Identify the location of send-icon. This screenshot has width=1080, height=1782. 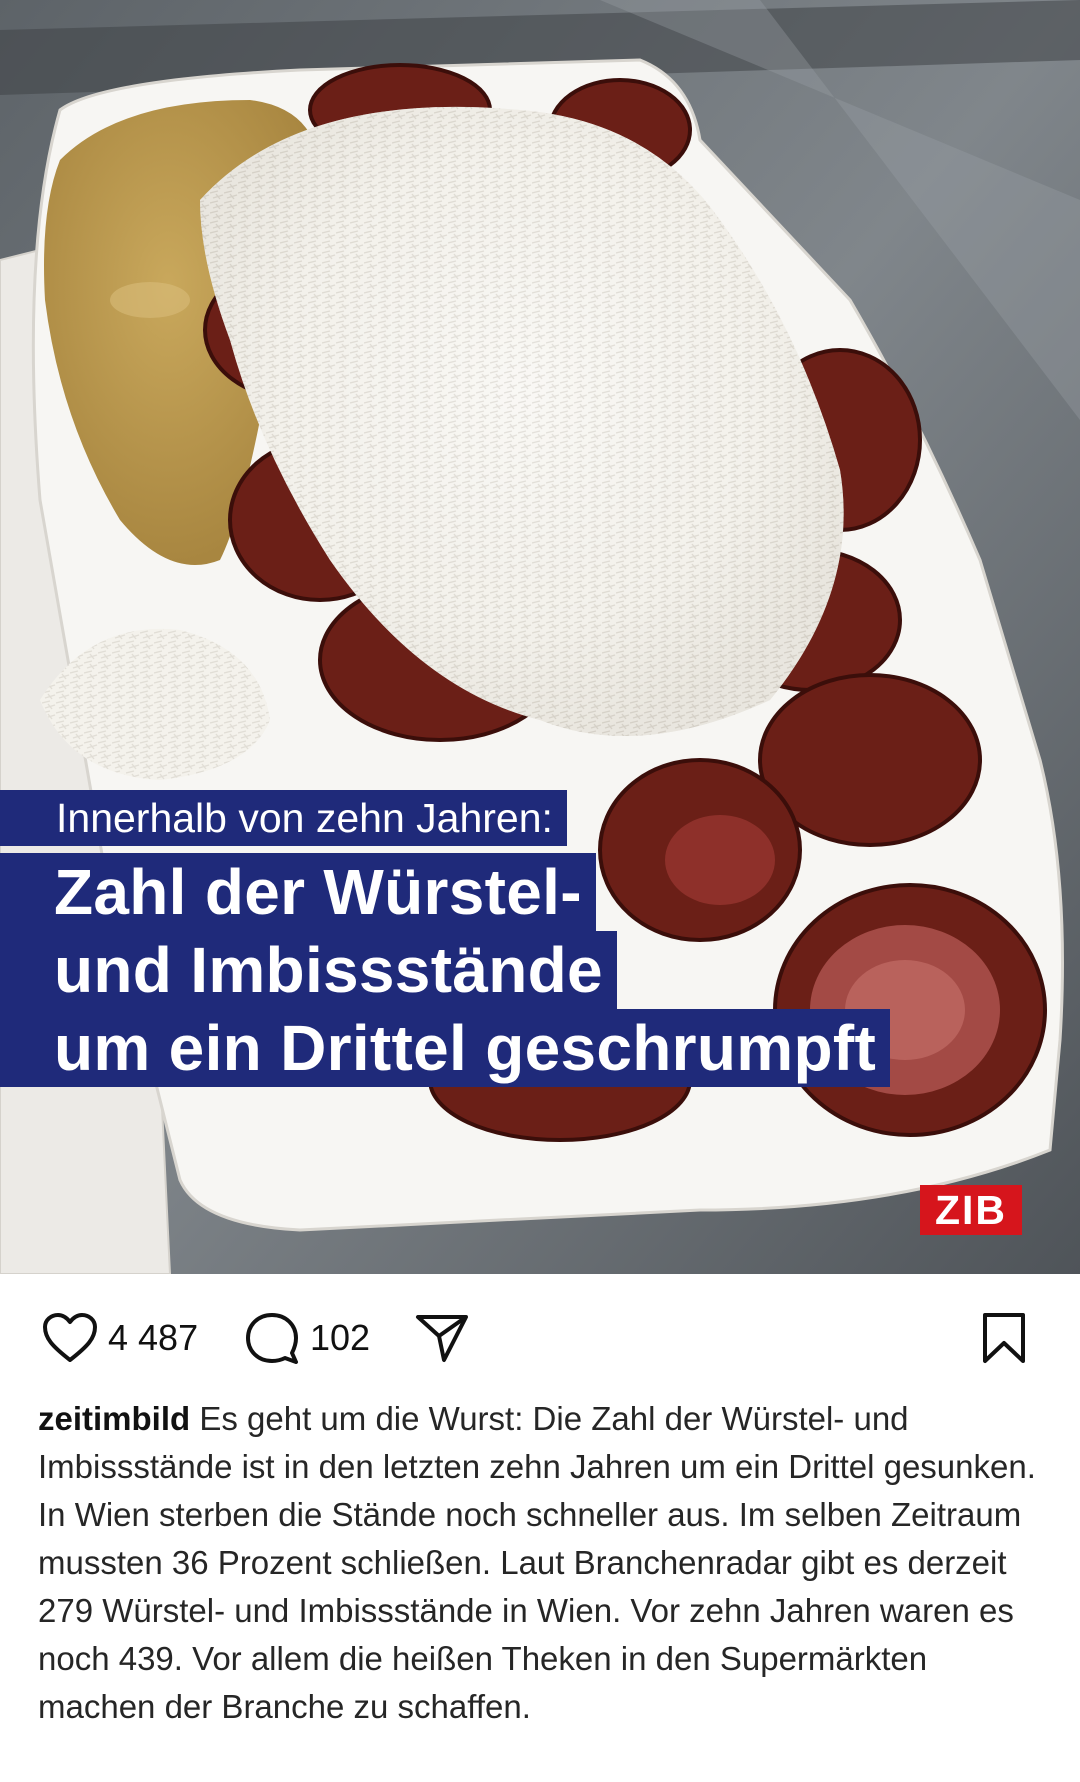
(442, 1338).